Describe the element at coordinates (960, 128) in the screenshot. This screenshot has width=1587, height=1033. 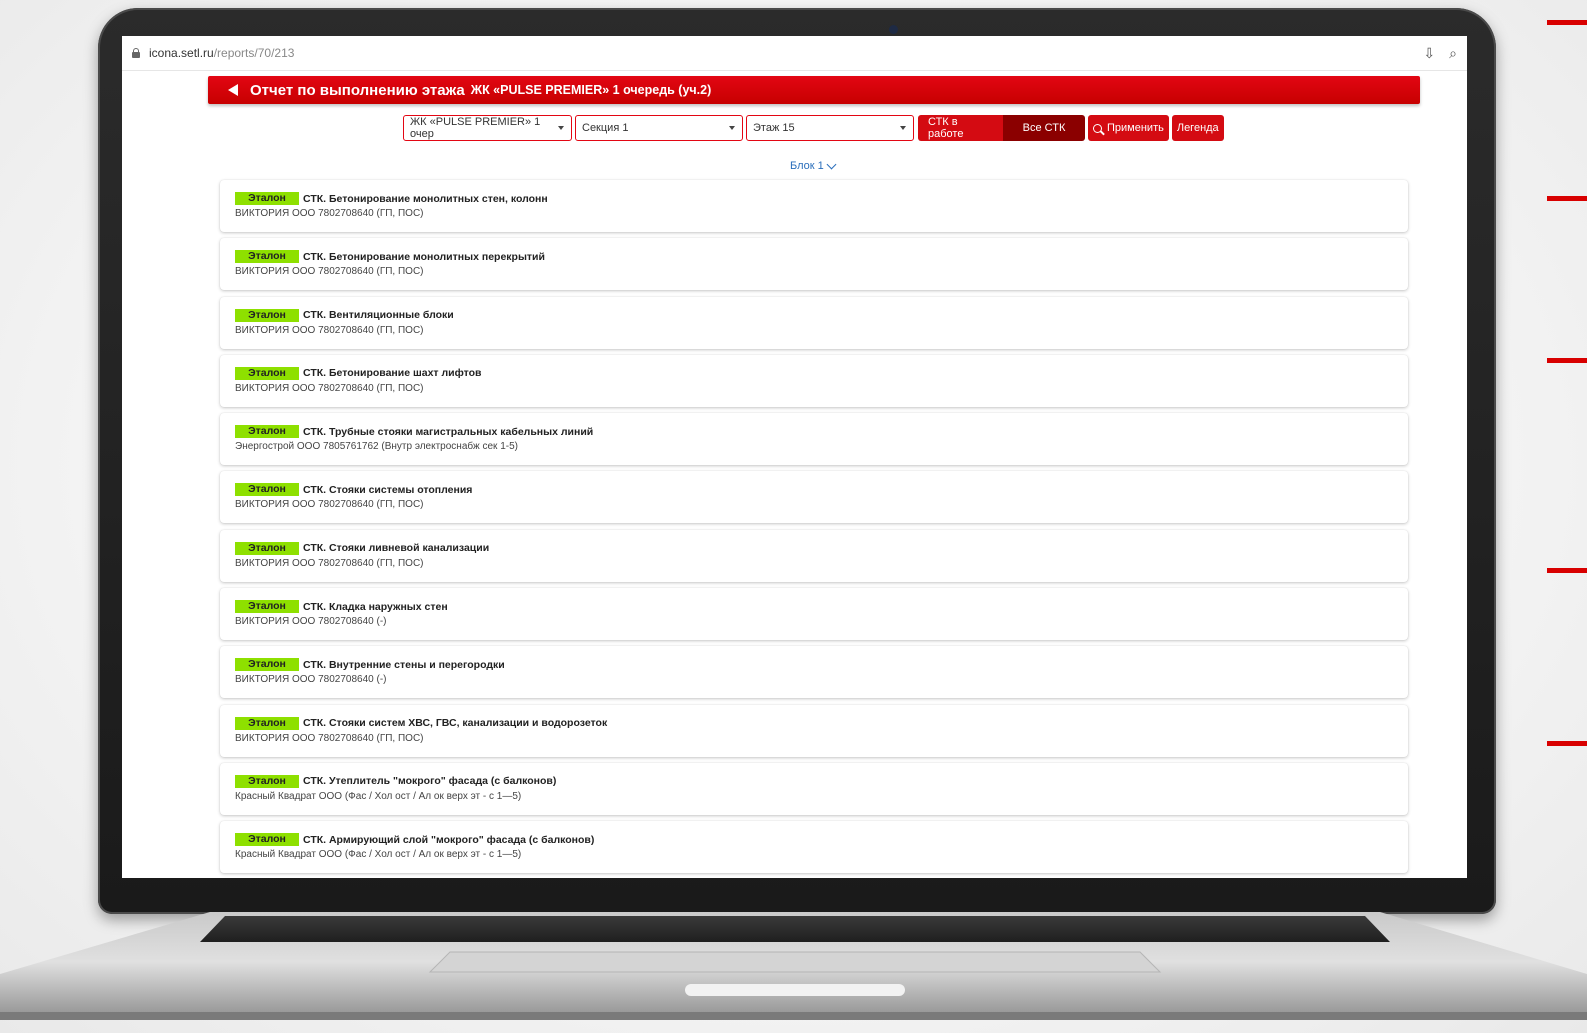
I see `stk-in-progress-button: СТК в работе` at that location.